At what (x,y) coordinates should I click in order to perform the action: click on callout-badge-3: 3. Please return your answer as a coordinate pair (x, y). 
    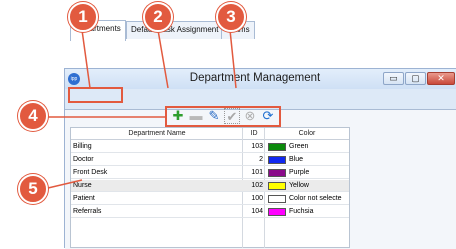
    Looking at the image, I should click on (231, 17).